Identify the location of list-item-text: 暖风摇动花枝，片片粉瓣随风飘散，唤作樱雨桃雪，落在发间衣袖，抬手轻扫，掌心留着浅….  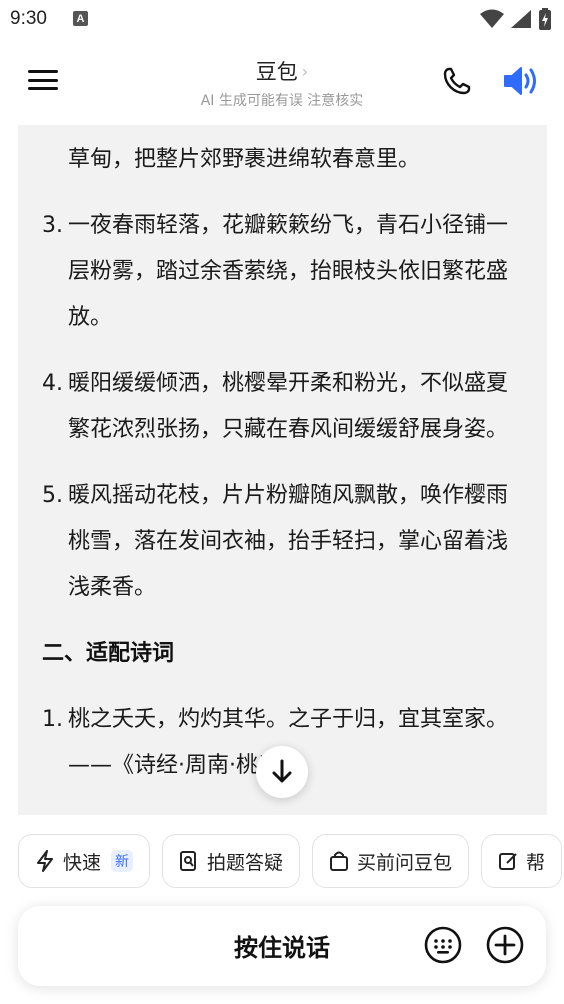
(288, 541).